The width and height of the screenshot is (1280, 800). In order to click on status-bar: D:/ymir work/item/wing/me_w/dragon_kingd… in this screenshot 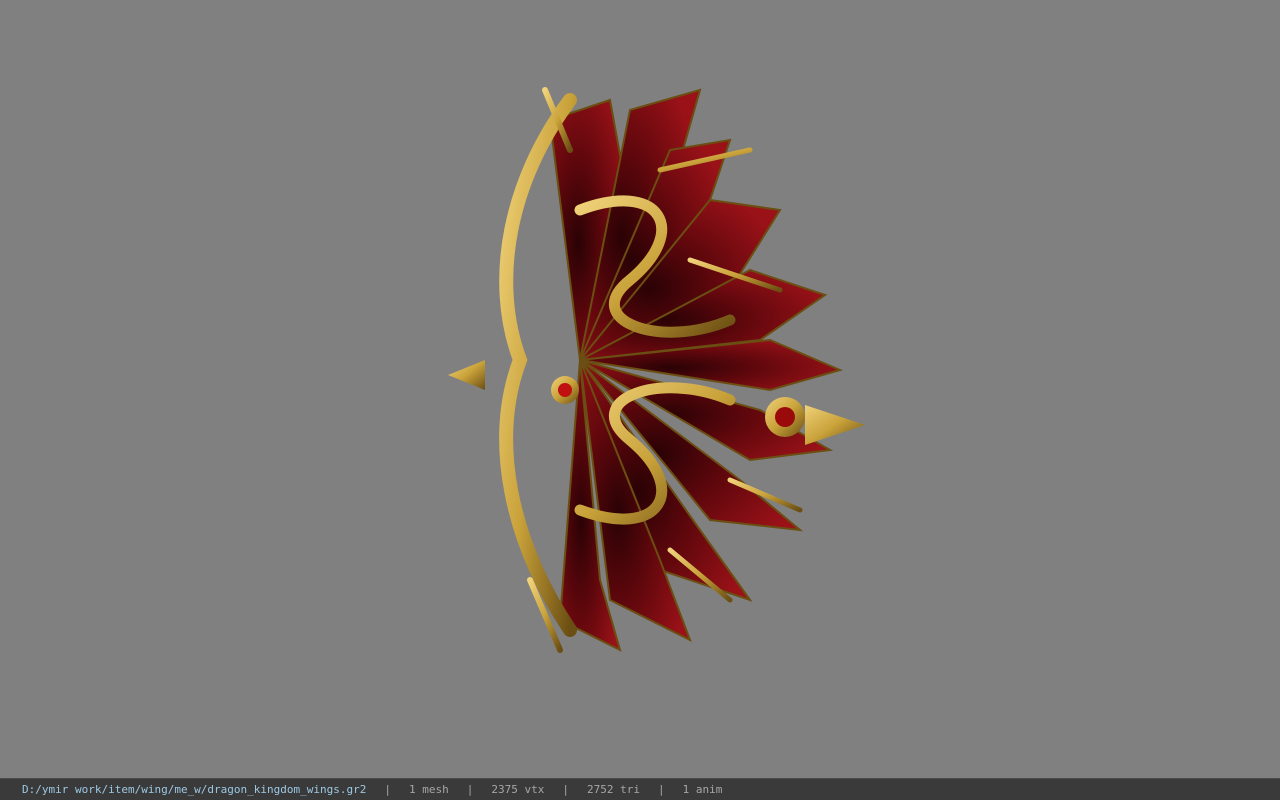, I will do `click(640, 789)`.